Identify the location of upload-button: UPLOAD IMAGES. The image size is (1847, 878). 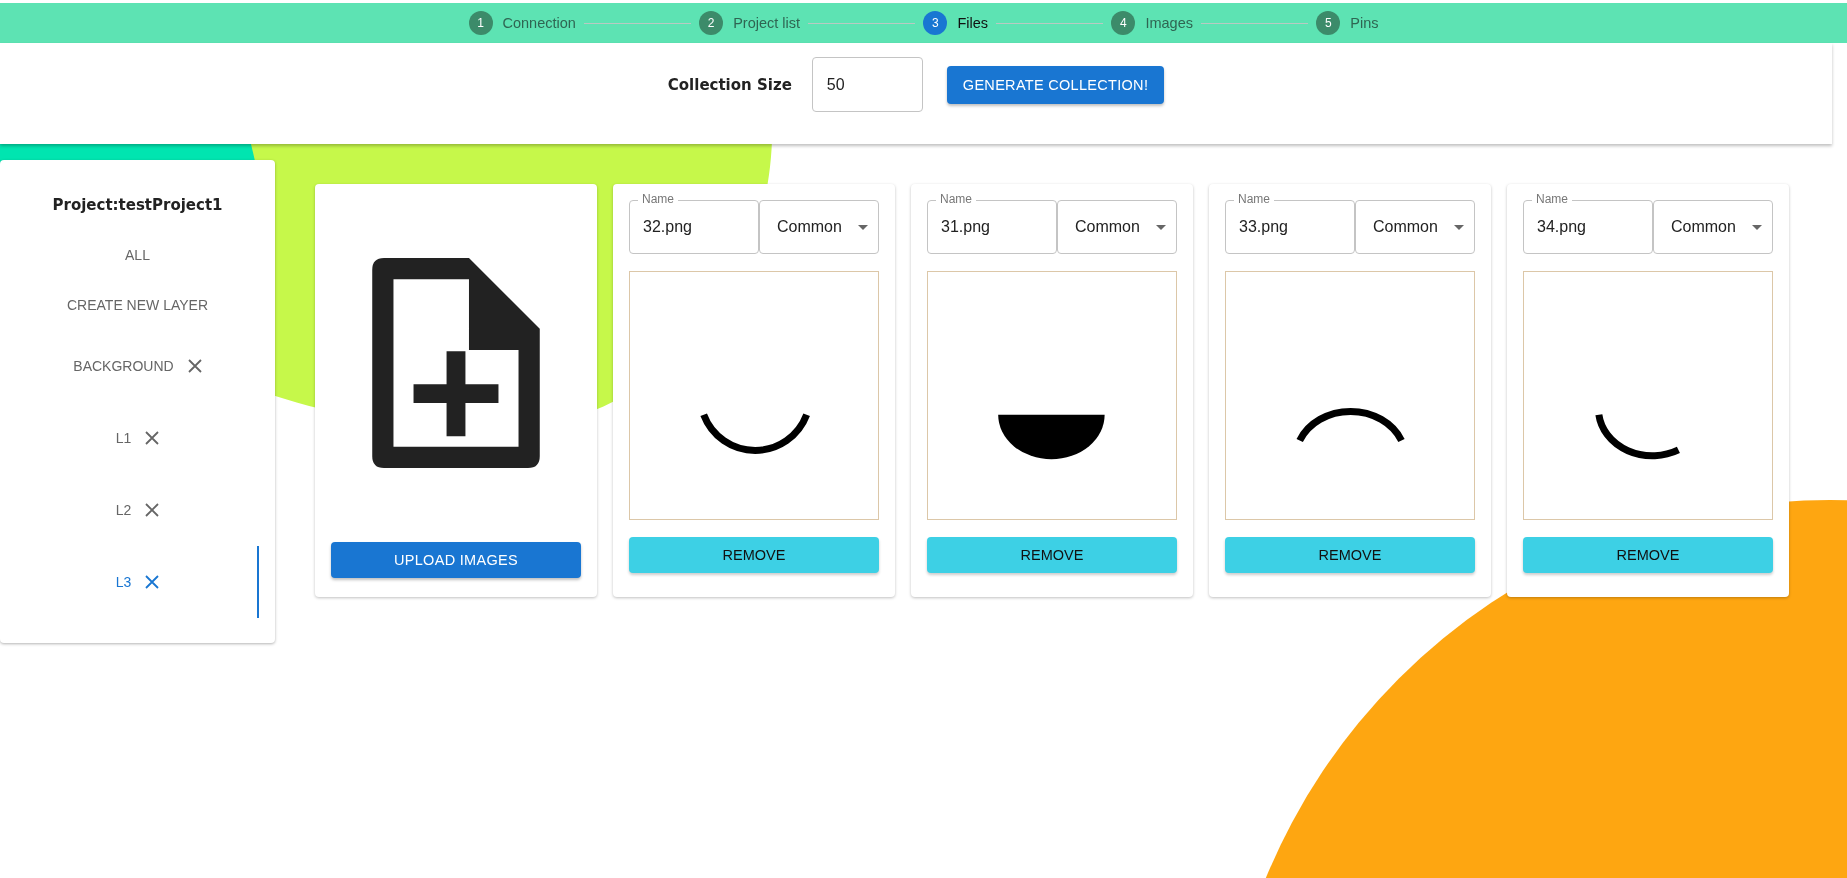
(456, 560).